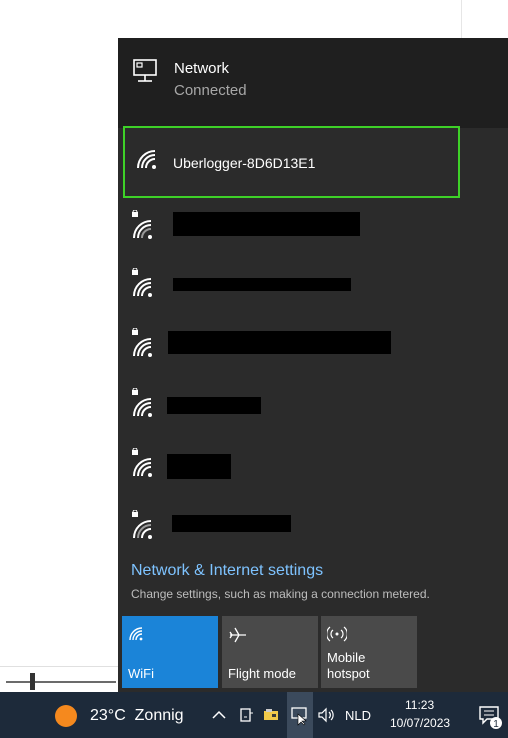  I want to click on clock-date: 10/07/2023, so click(420, 723).